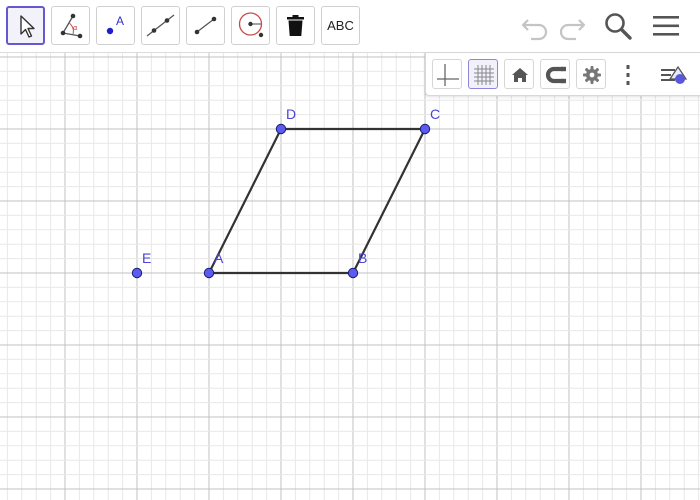  I want to click on grid-icon, so click(484, 75).